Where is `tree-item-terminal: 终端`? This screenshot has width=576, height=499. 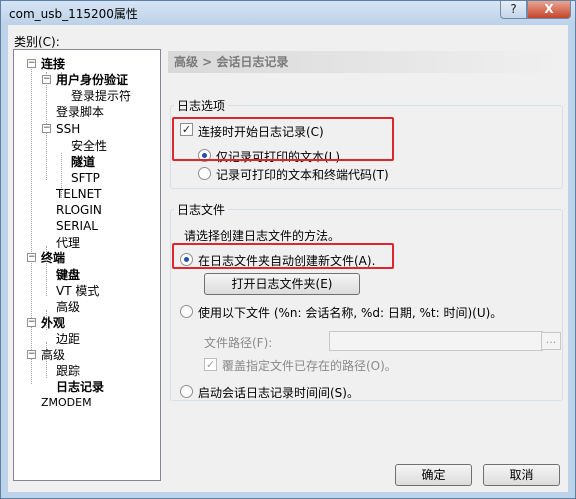 tree-item-terminal: 终端 is located at coordinates (53, 258).